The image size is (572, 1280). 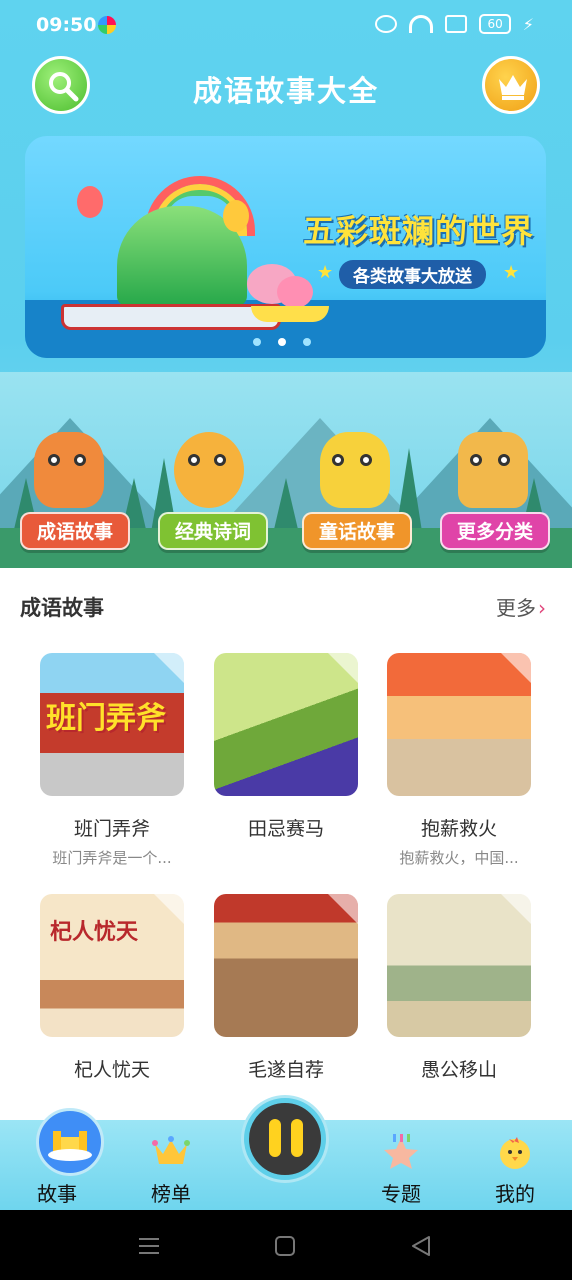 I want to click on charging-icon: ⚡, so click(x=528, y=24).